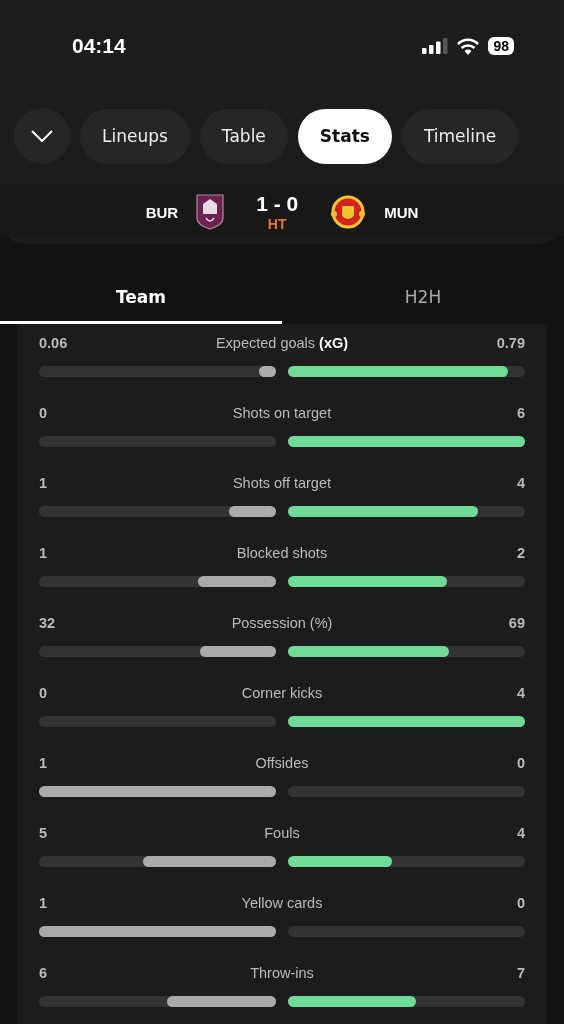 The image size is (564, 1024). What do you see at coordinates (435, 46) in the screenshot?
I see `signal-icon` at bounding box center [435, 46].